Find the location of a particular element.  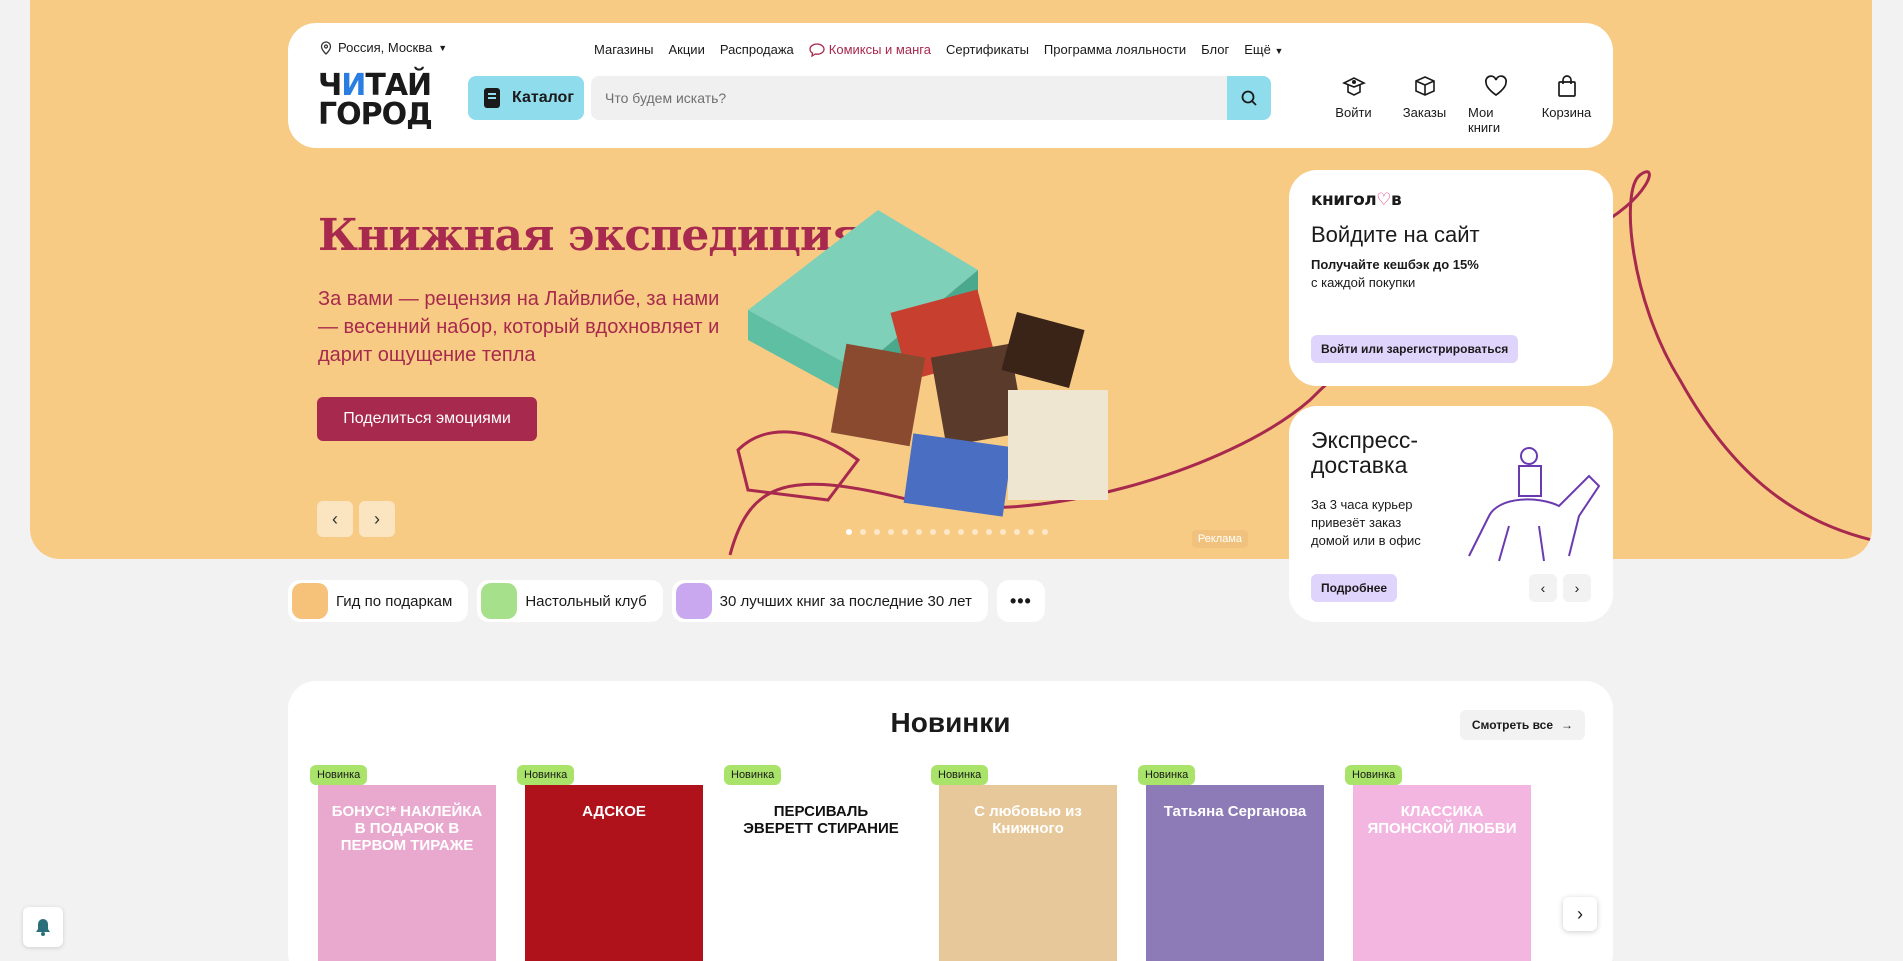

prev-slide-button: ‹ is located at coordinates (335, 519).